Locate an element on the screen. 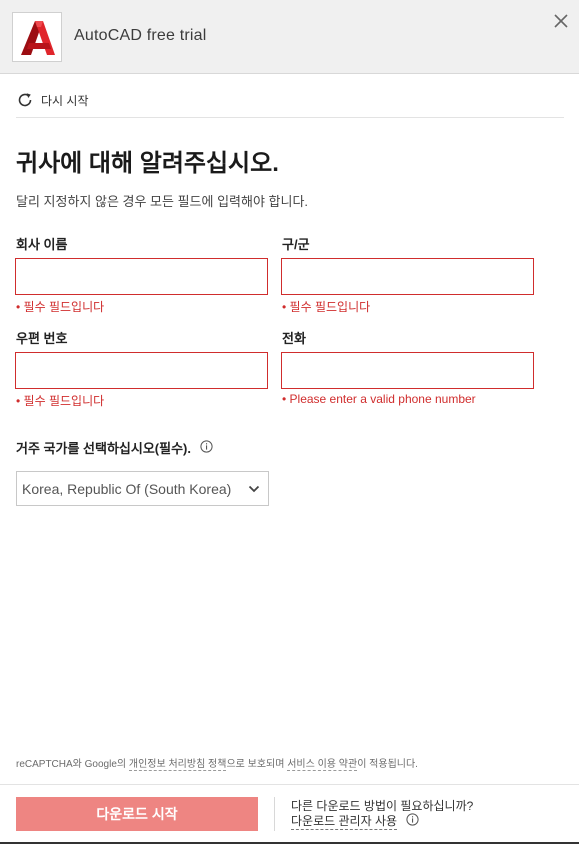  close-button is located at coordinates (561, 21).